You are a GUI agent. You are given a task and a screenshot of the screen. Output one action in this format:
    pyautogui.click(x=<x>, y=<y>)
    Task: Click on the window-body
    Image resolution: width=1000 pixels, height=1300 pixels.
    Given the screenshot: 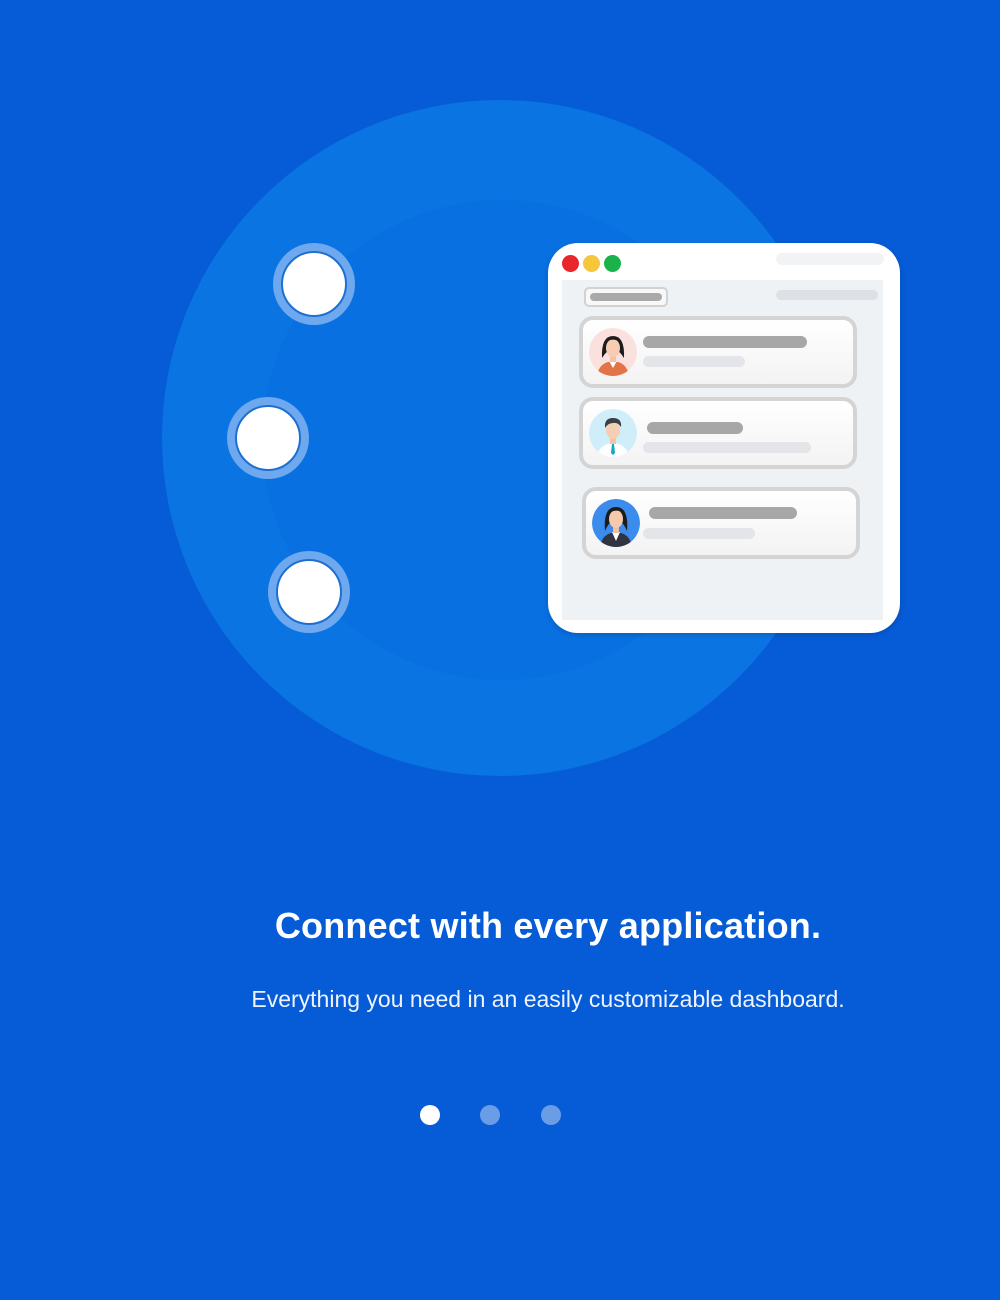 What is the action you would take?
    pyautogui.click(x=722, y=450)
    